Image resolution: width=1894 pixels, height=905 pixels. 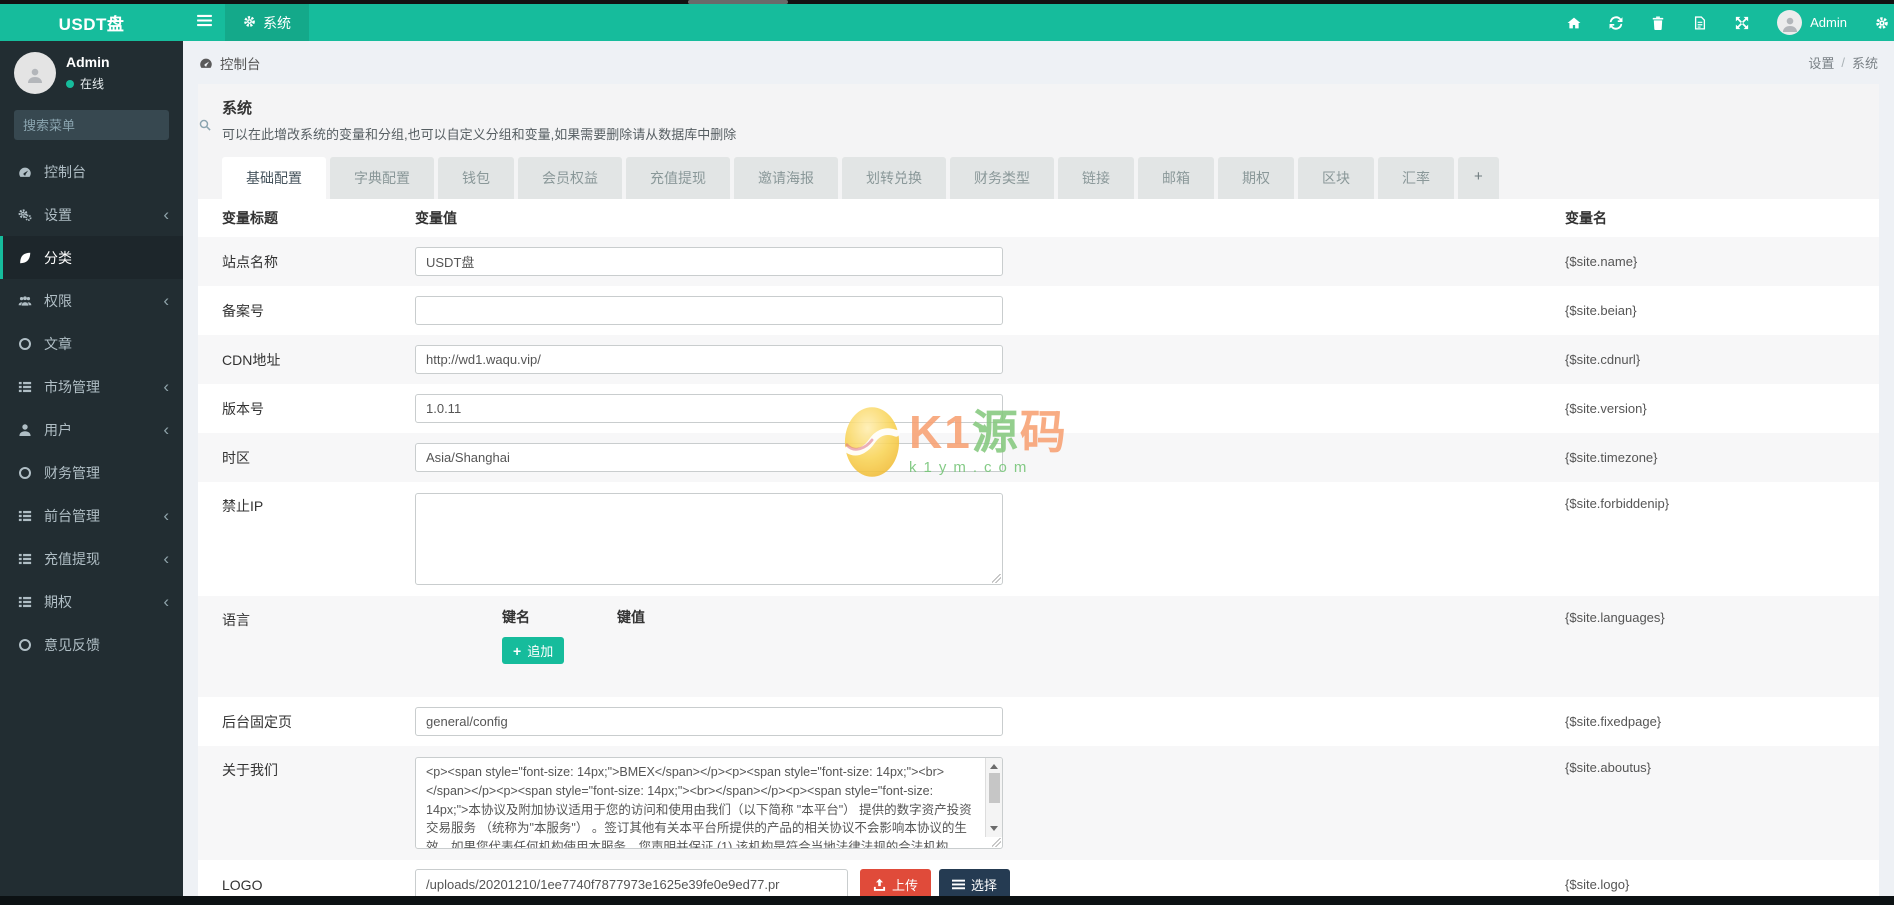 I want to click on row-varname: {$site.name}, so click(x=1601, y=261).